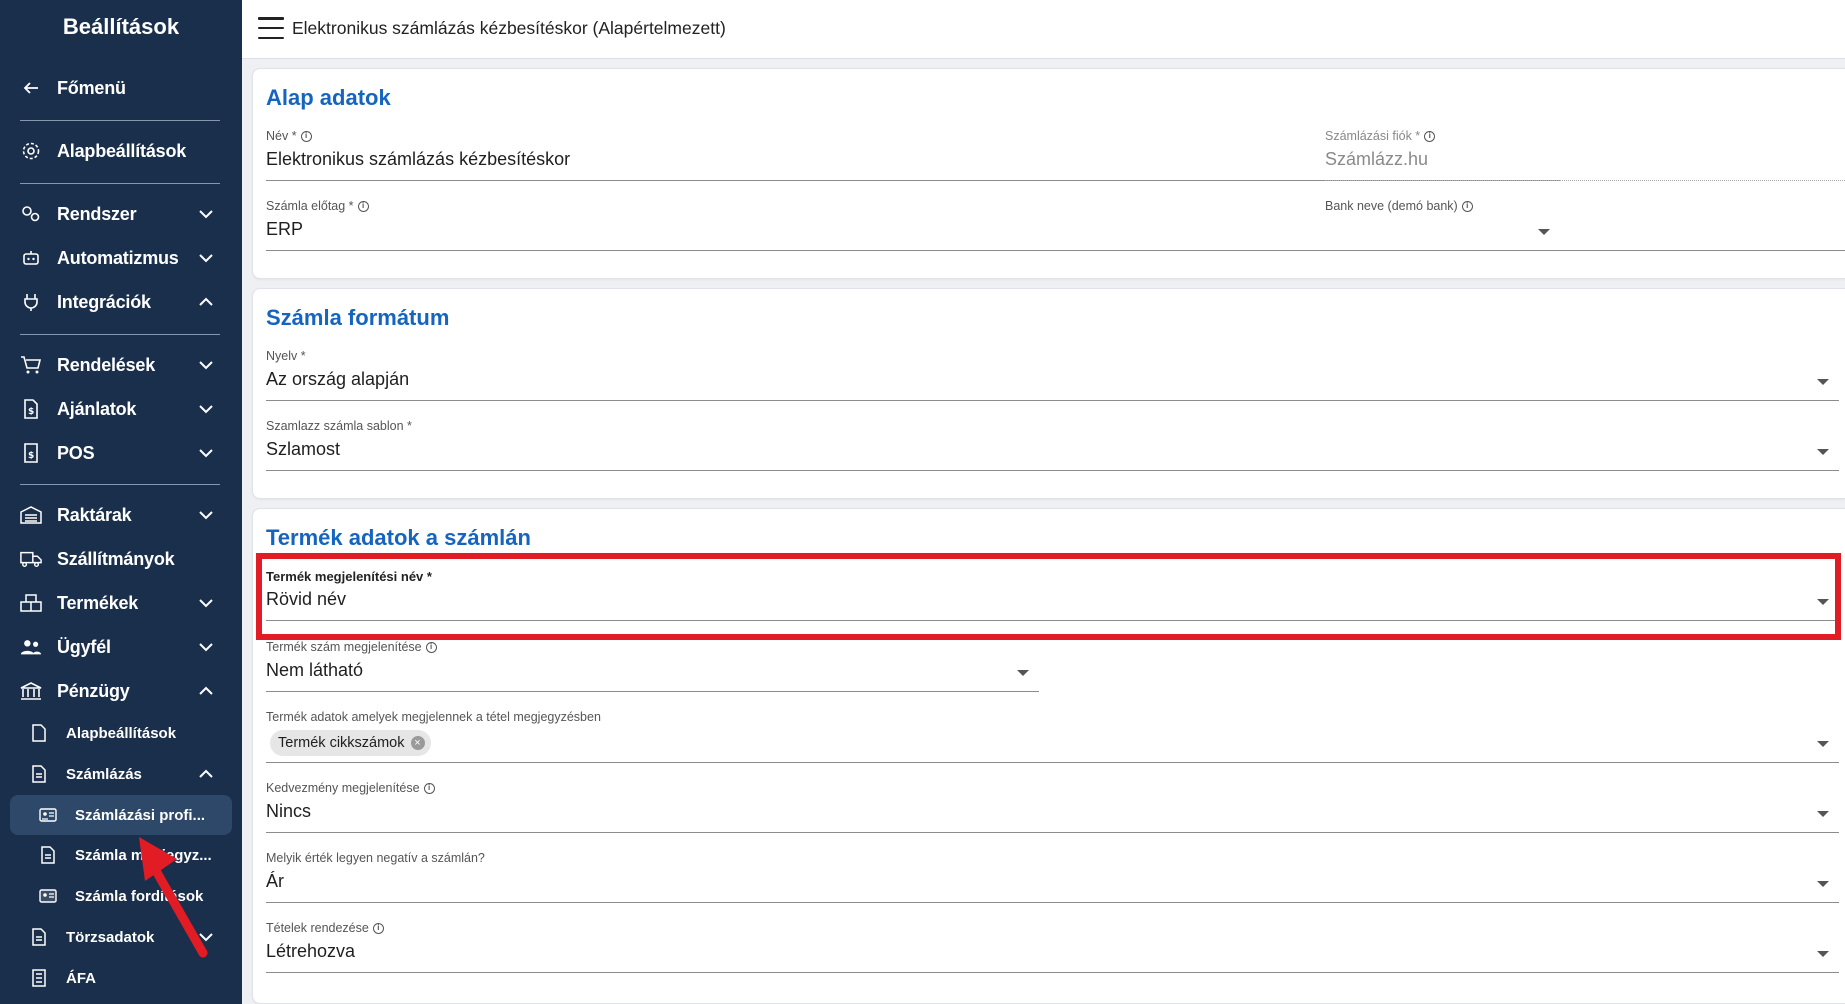 This screenshot has width=1845, height=1004. Describe the element at coordinates (121, 409) in the screenshot. I see `sidebar-item-offers: $ Ajánlatok` at that location.